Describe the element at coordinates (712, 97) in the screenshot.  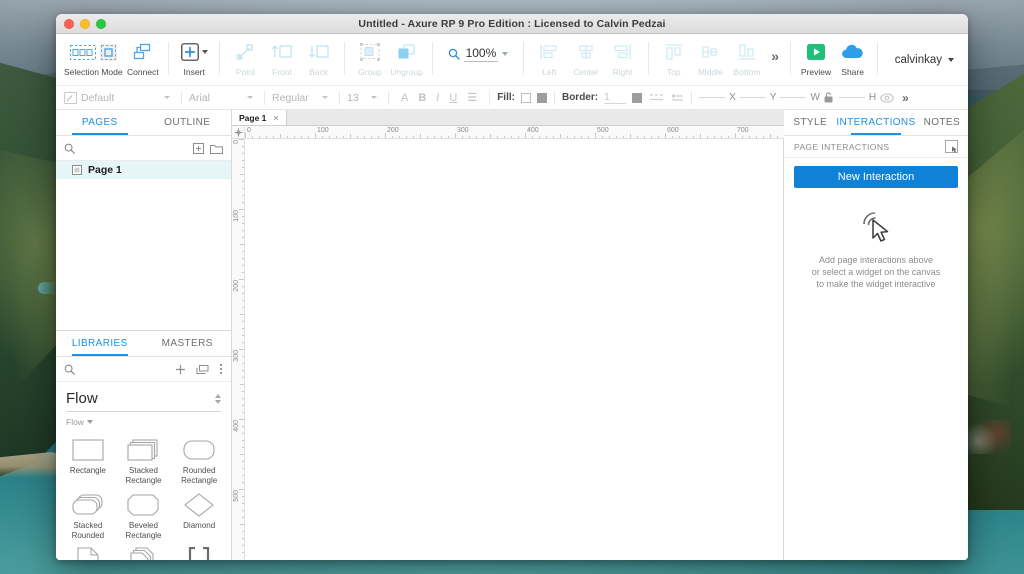
I see `x-position-input` at that location.